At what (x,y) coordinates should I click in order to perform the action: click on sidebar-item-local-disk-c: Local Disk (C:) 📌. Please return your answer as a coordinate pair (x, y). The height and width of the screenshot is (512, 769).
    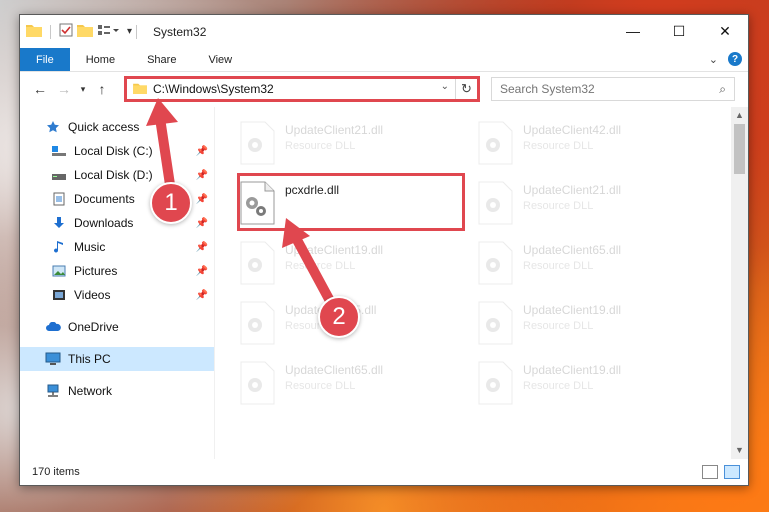
    Looking at the image, I should click on (117, 151).